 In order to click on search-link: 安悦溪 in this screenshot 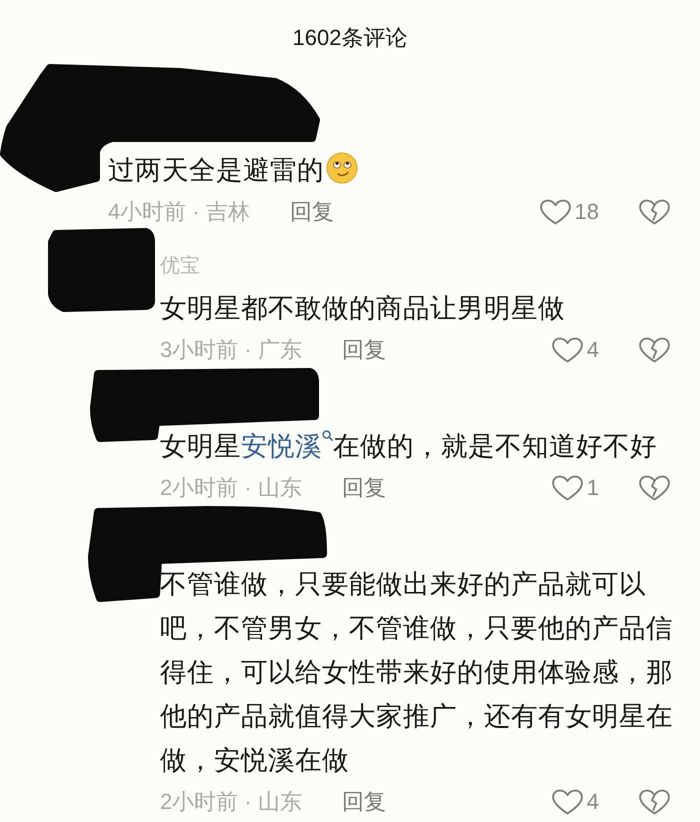, I will do `click(281, 446)`.